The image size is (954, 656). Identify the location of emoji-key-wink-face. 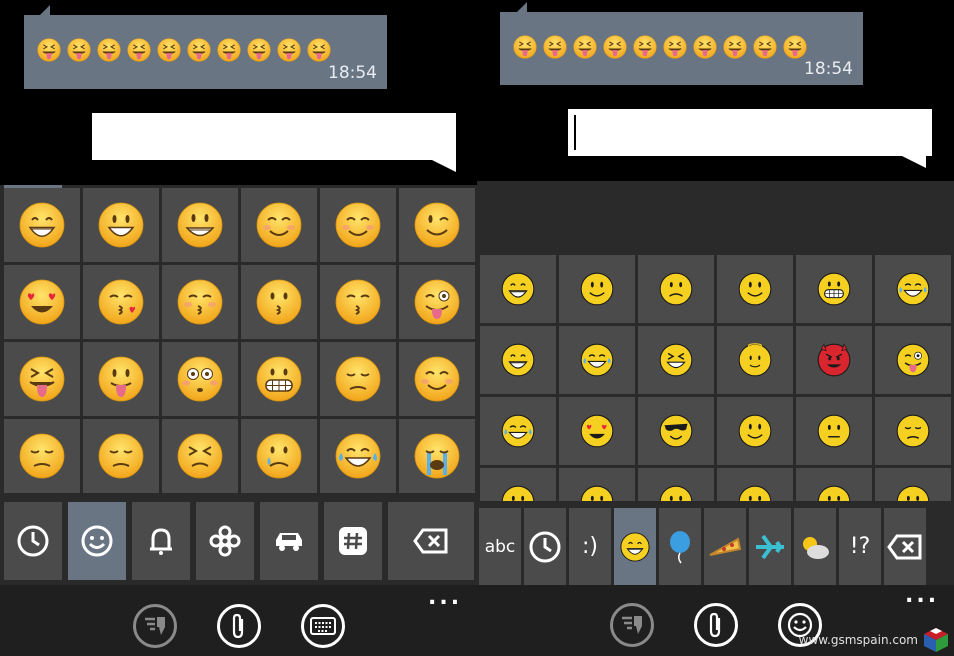
(437, 225).